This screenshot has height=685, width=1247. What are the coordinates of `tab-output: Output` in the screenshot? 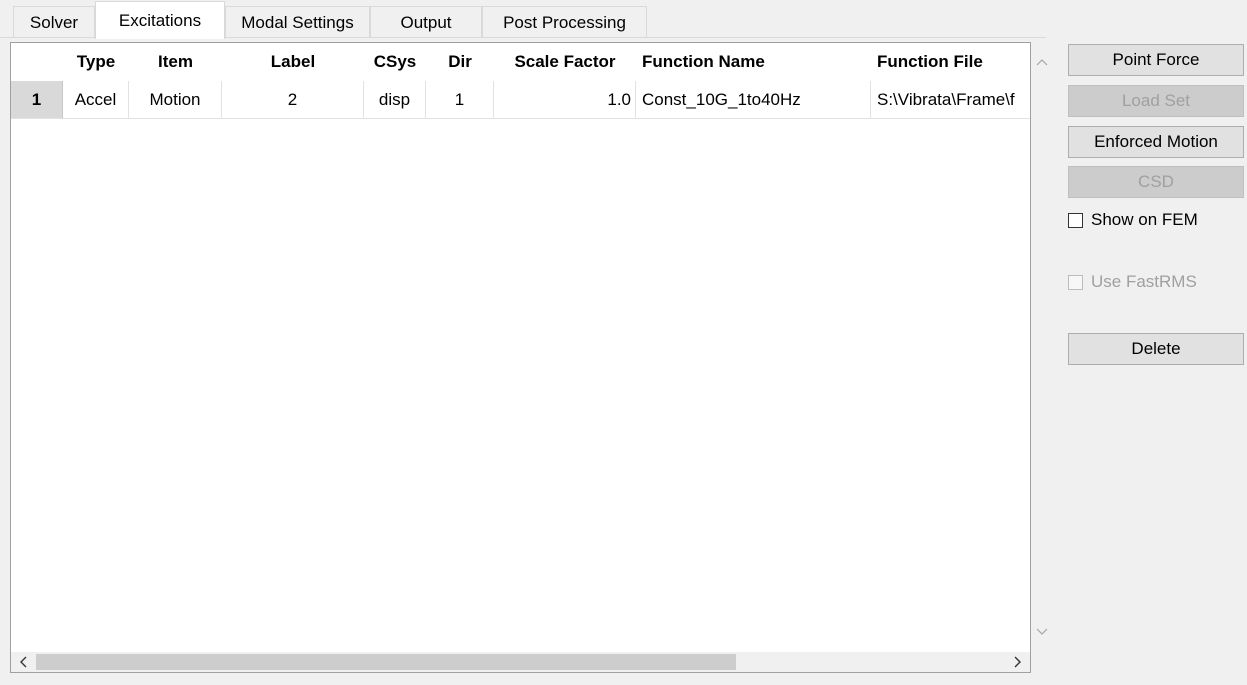 It's located at (426, 22).